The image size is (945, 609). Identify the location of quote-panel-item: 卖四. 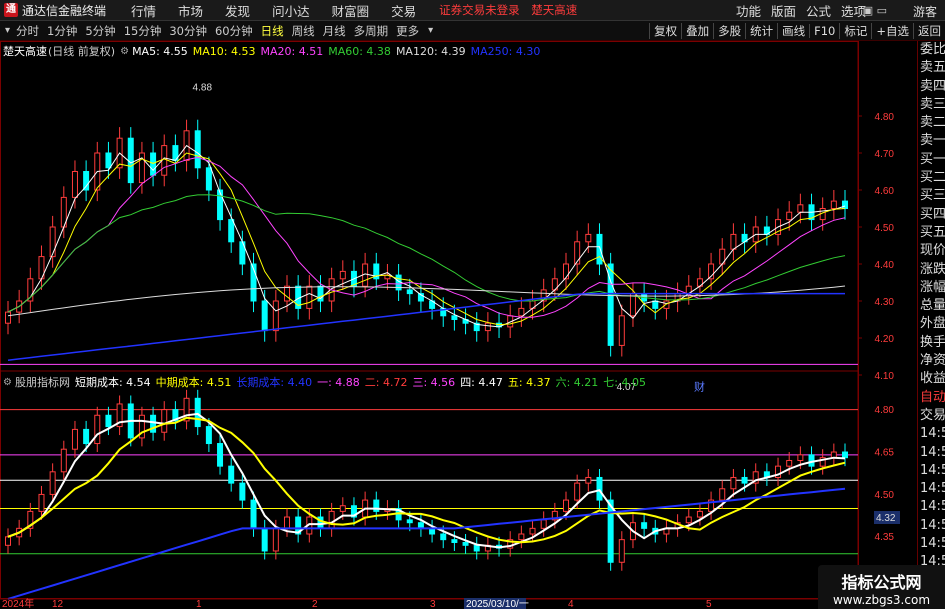
(931, 87).